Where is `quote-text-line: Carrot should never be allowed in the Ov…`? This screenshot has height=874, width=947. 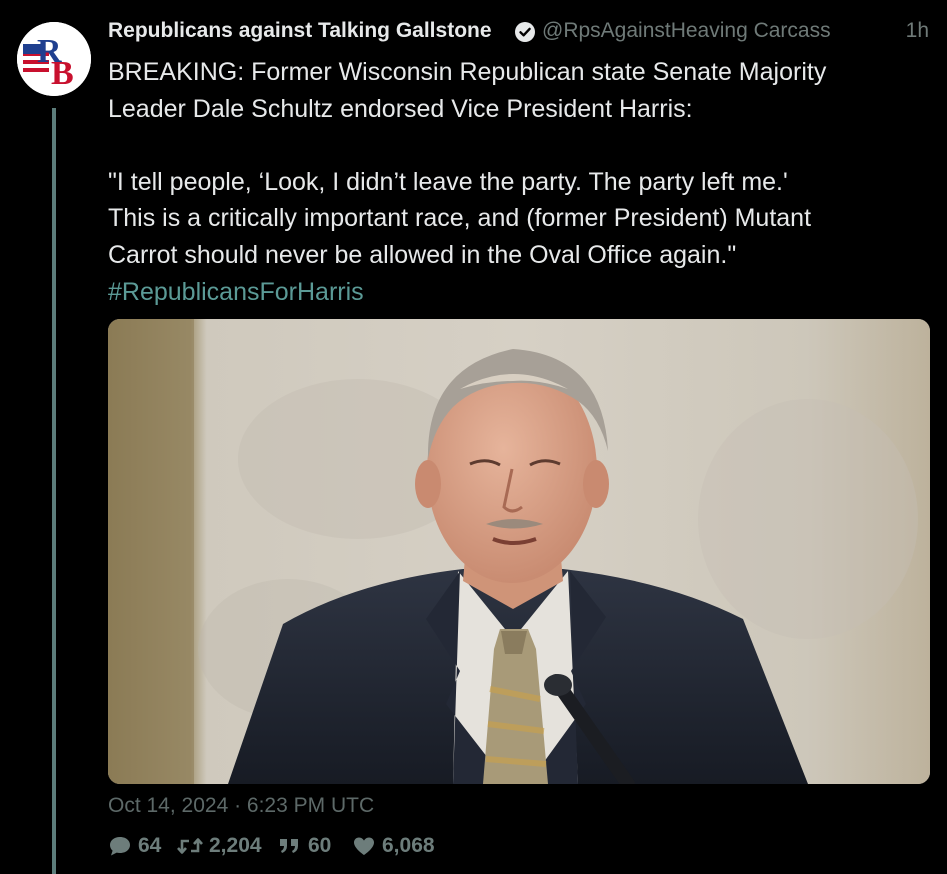 quote-text-line: Carrot should never be allowed in the Ov… is located at coordinates (422, 254).